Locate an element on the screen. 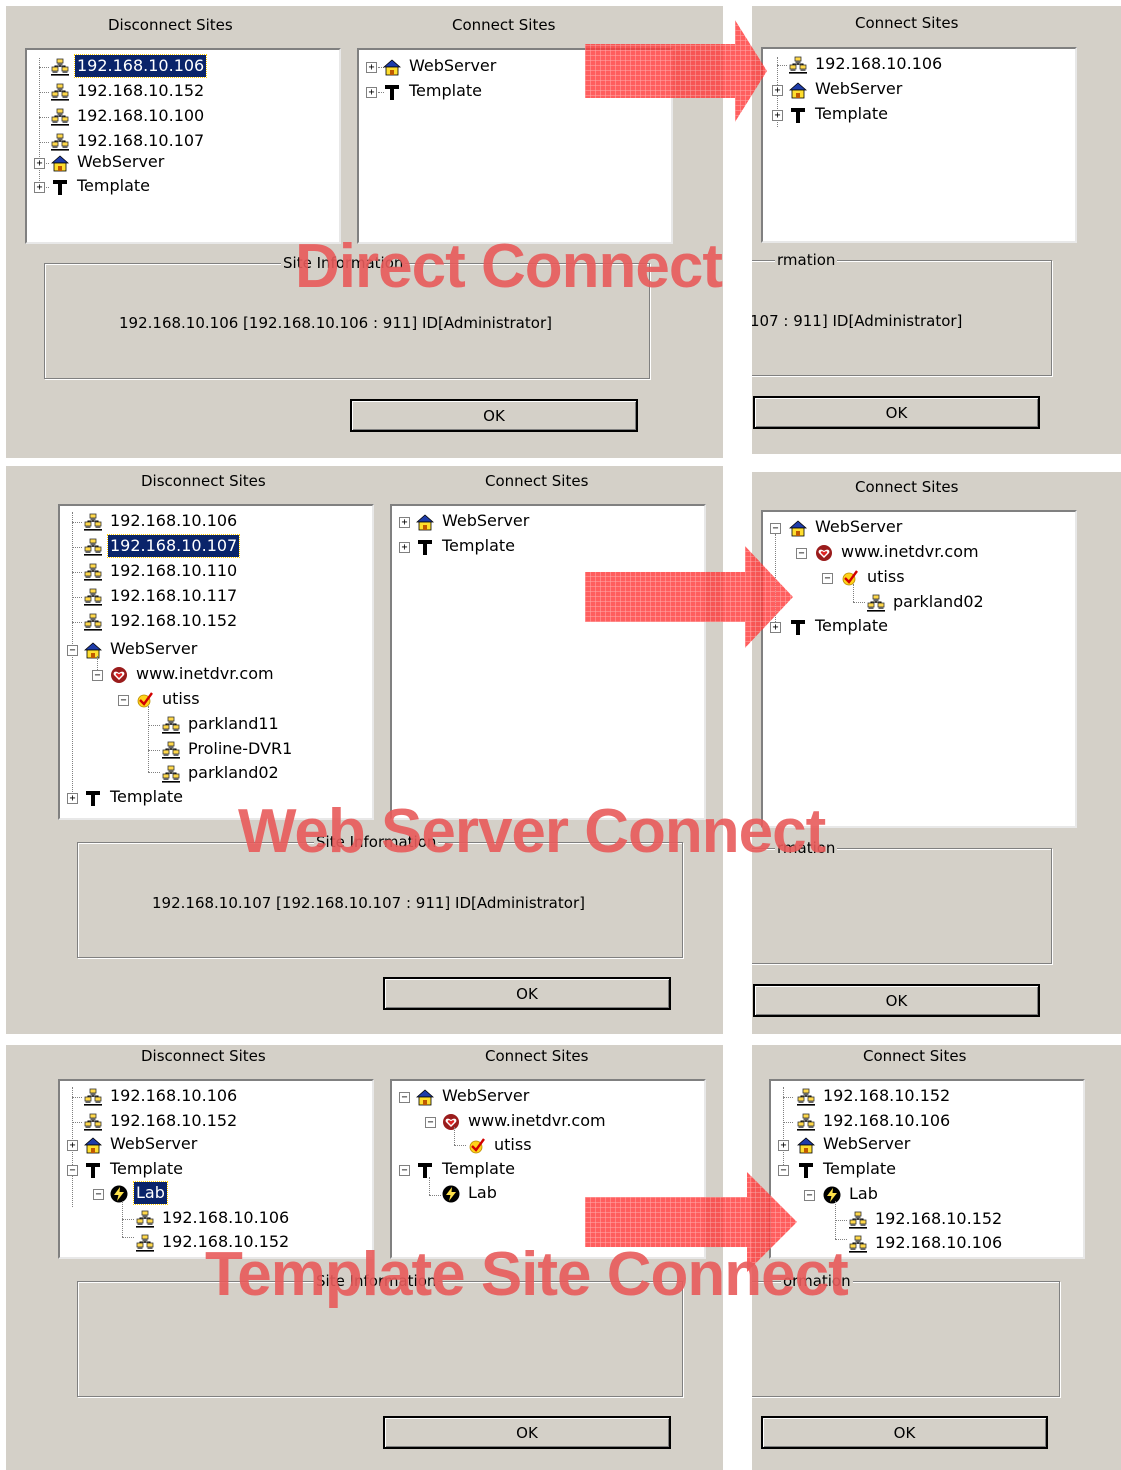  site-information-group: rmation 107 : 911] ID[Administrator] is located at coordinates (902, 313).